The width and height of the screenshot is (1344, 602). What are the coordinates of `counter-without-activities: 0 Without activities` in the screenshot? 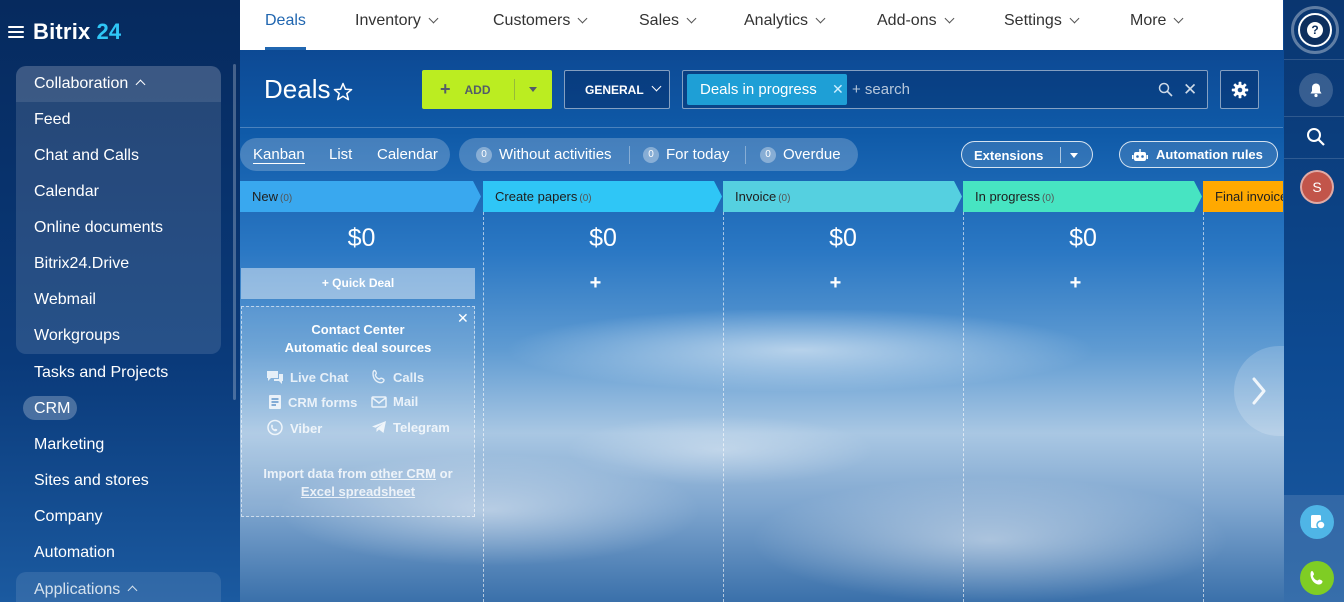 It's located at (544, 154).